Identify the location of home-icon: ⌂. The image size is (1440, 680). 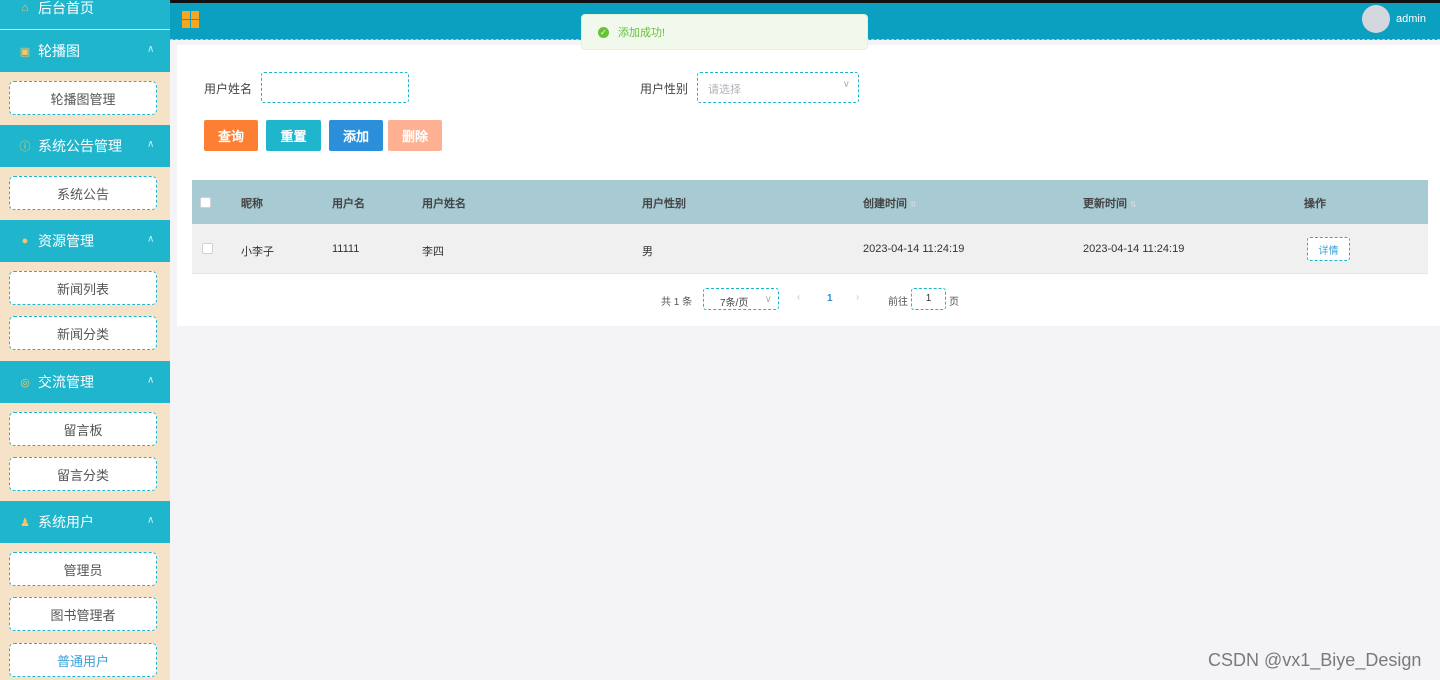
(25, 8).